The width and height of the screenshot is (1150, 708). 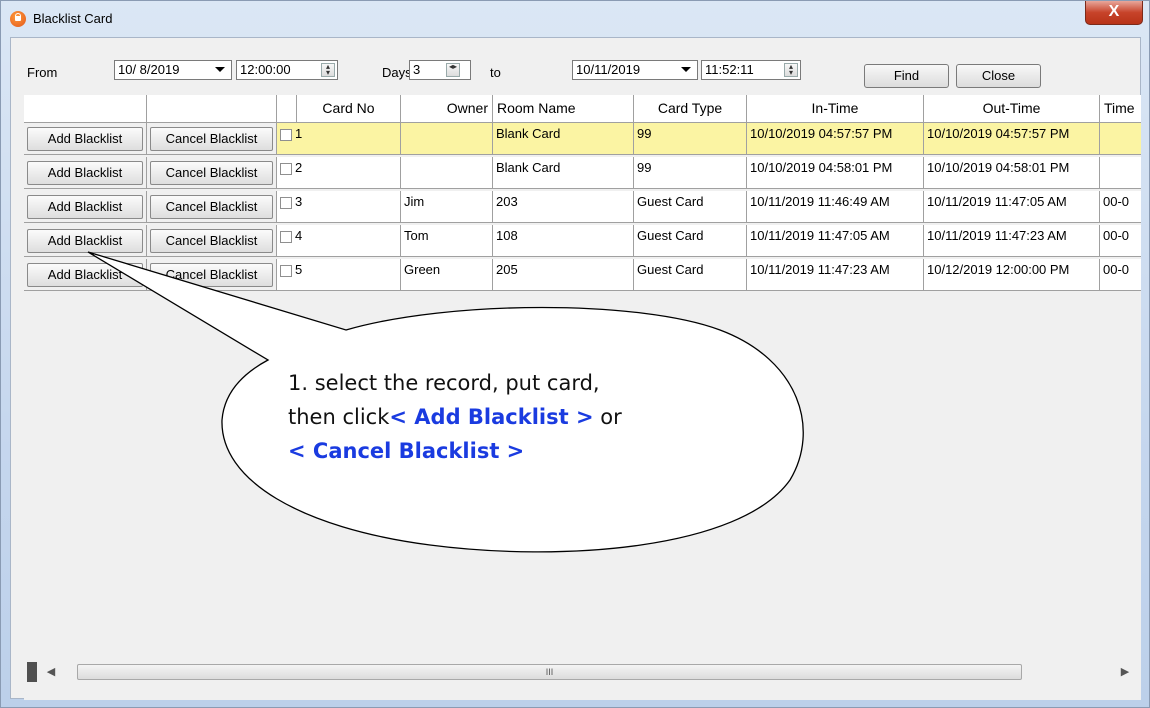 I want to click on scroll-right-icon: ▶, so click(x=1125, y=672).